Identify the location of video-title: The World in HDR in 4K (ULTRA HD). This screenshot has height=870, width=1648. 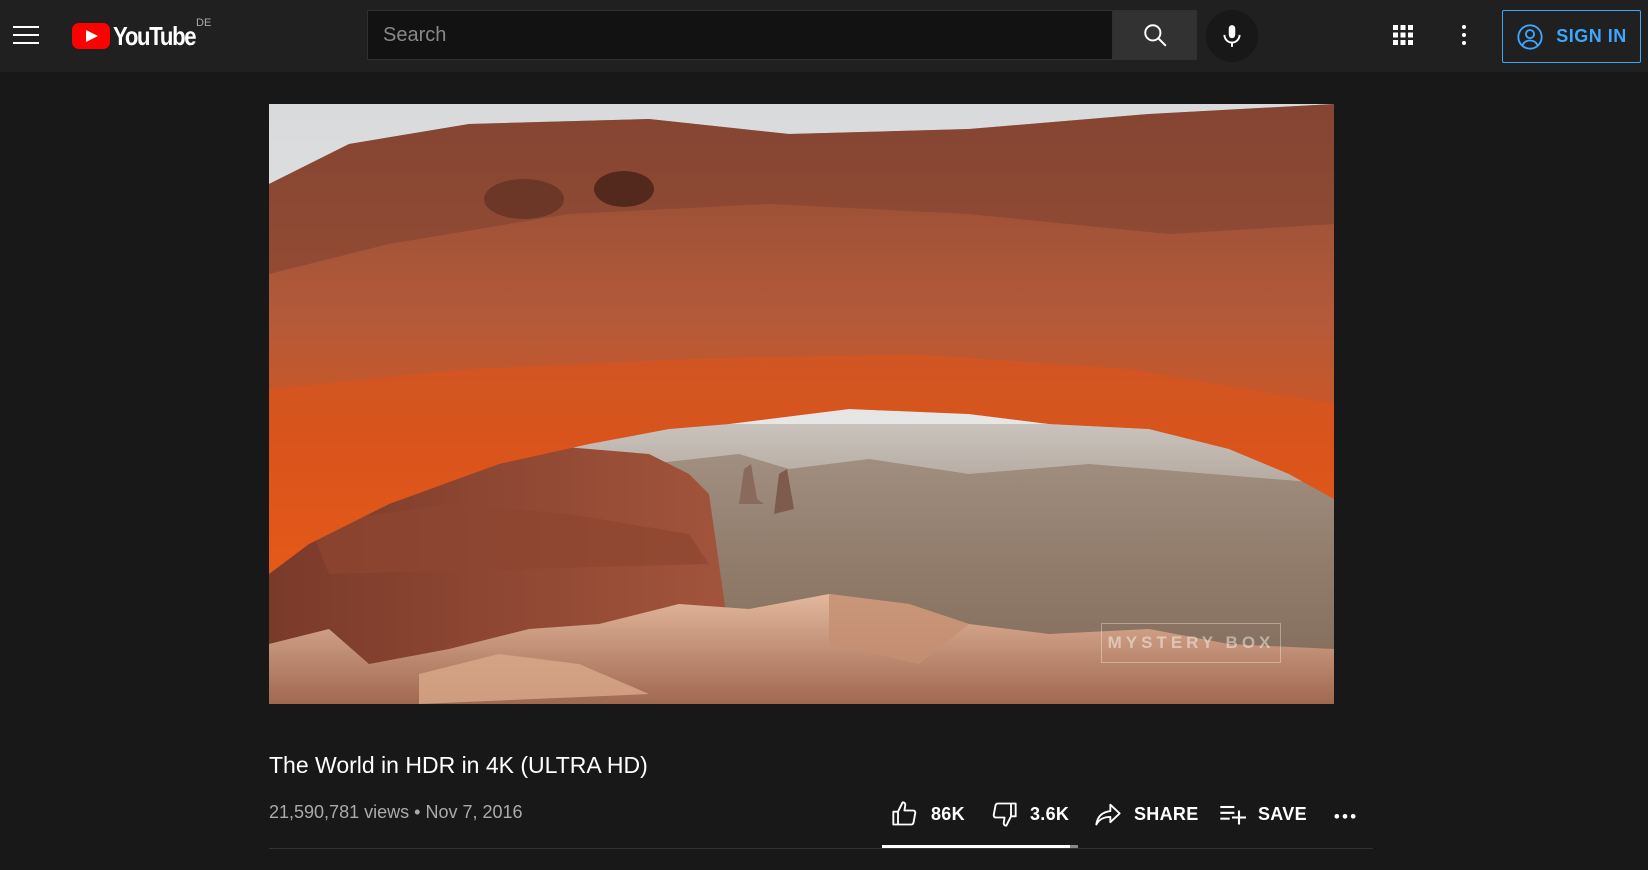
(458, 765).